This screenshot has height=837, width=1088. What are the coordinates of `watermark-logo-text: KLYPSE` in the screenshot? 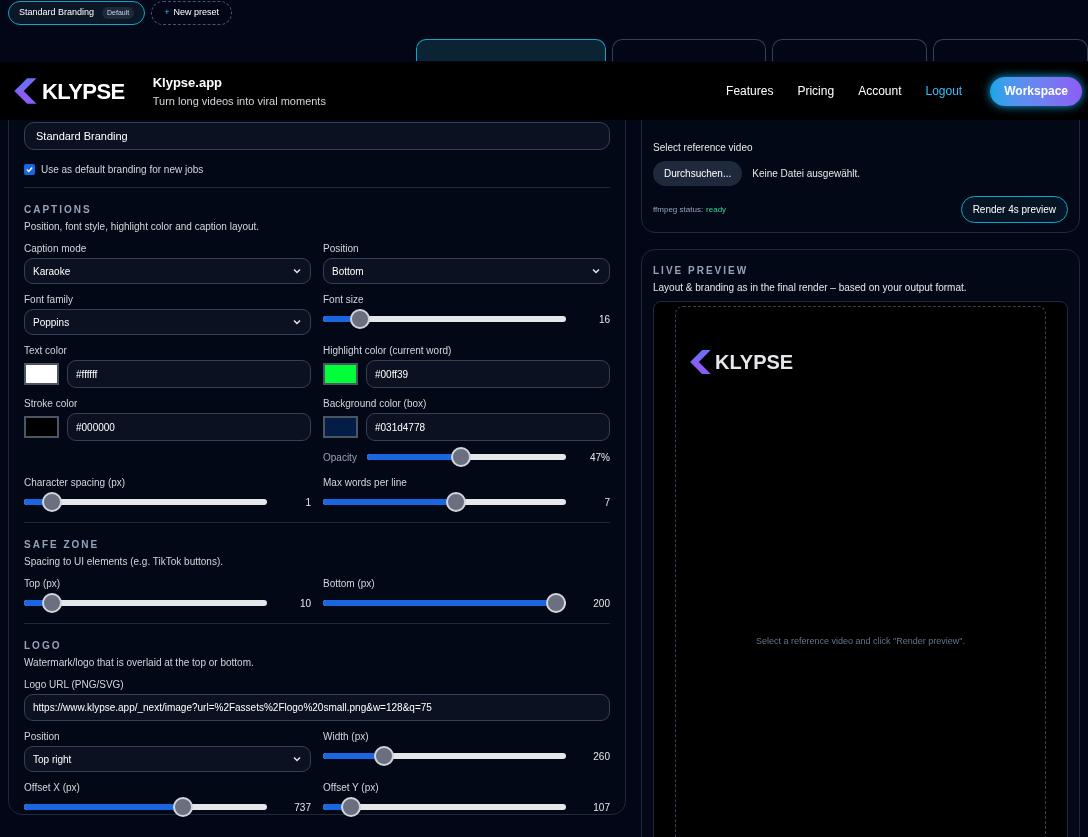 It's located at (754, 362).